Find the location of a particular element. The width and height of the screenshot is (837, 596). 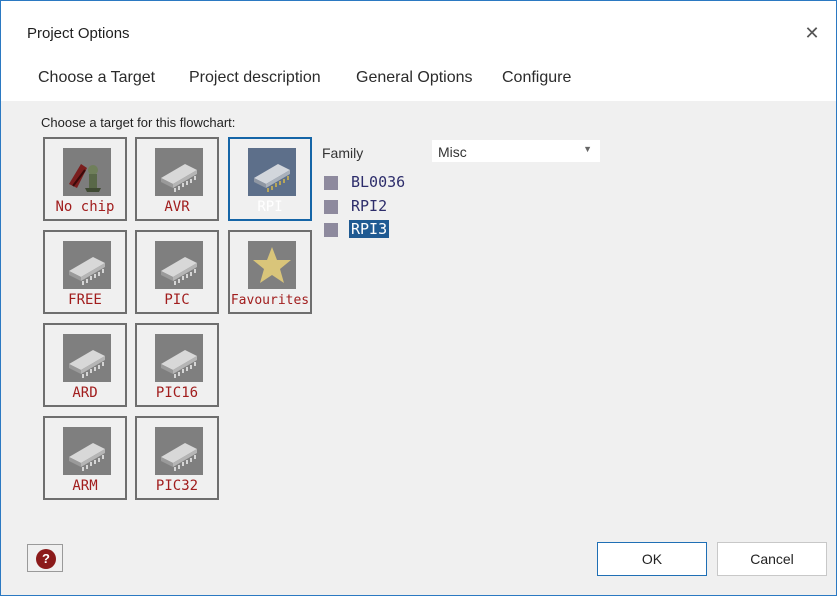

star-icon is located at coordinates (272, 265).